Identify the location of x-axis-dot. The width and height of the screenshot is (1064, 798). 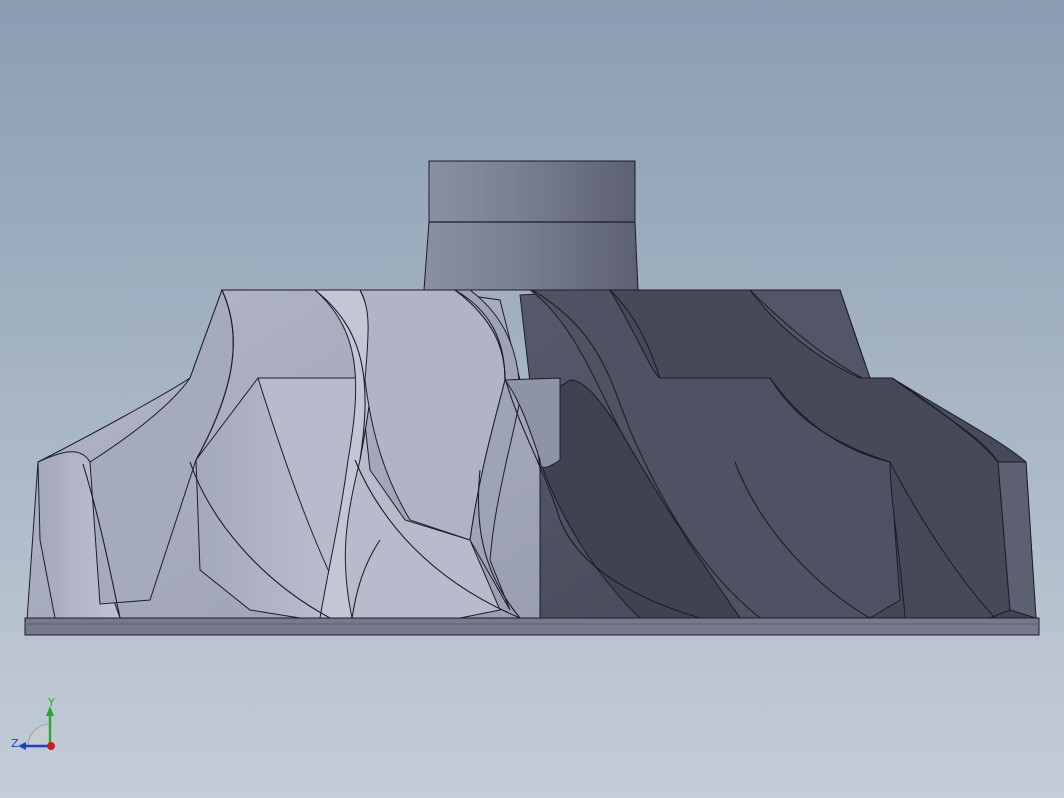
(51, 746).